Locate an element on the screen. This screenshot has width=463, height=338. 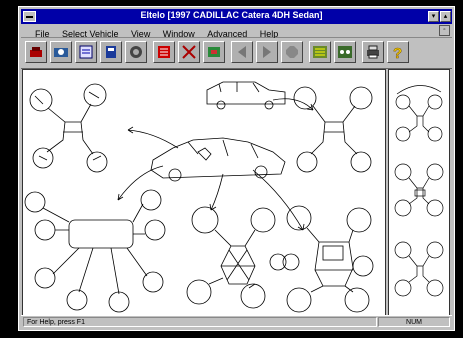
forward-button is located at coordinates (267, 52).